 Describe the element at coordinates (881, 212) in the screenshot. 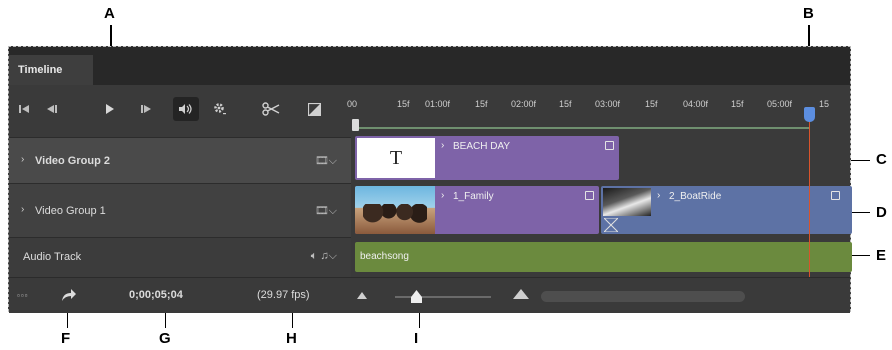

I see `callout-d: D` at that location.